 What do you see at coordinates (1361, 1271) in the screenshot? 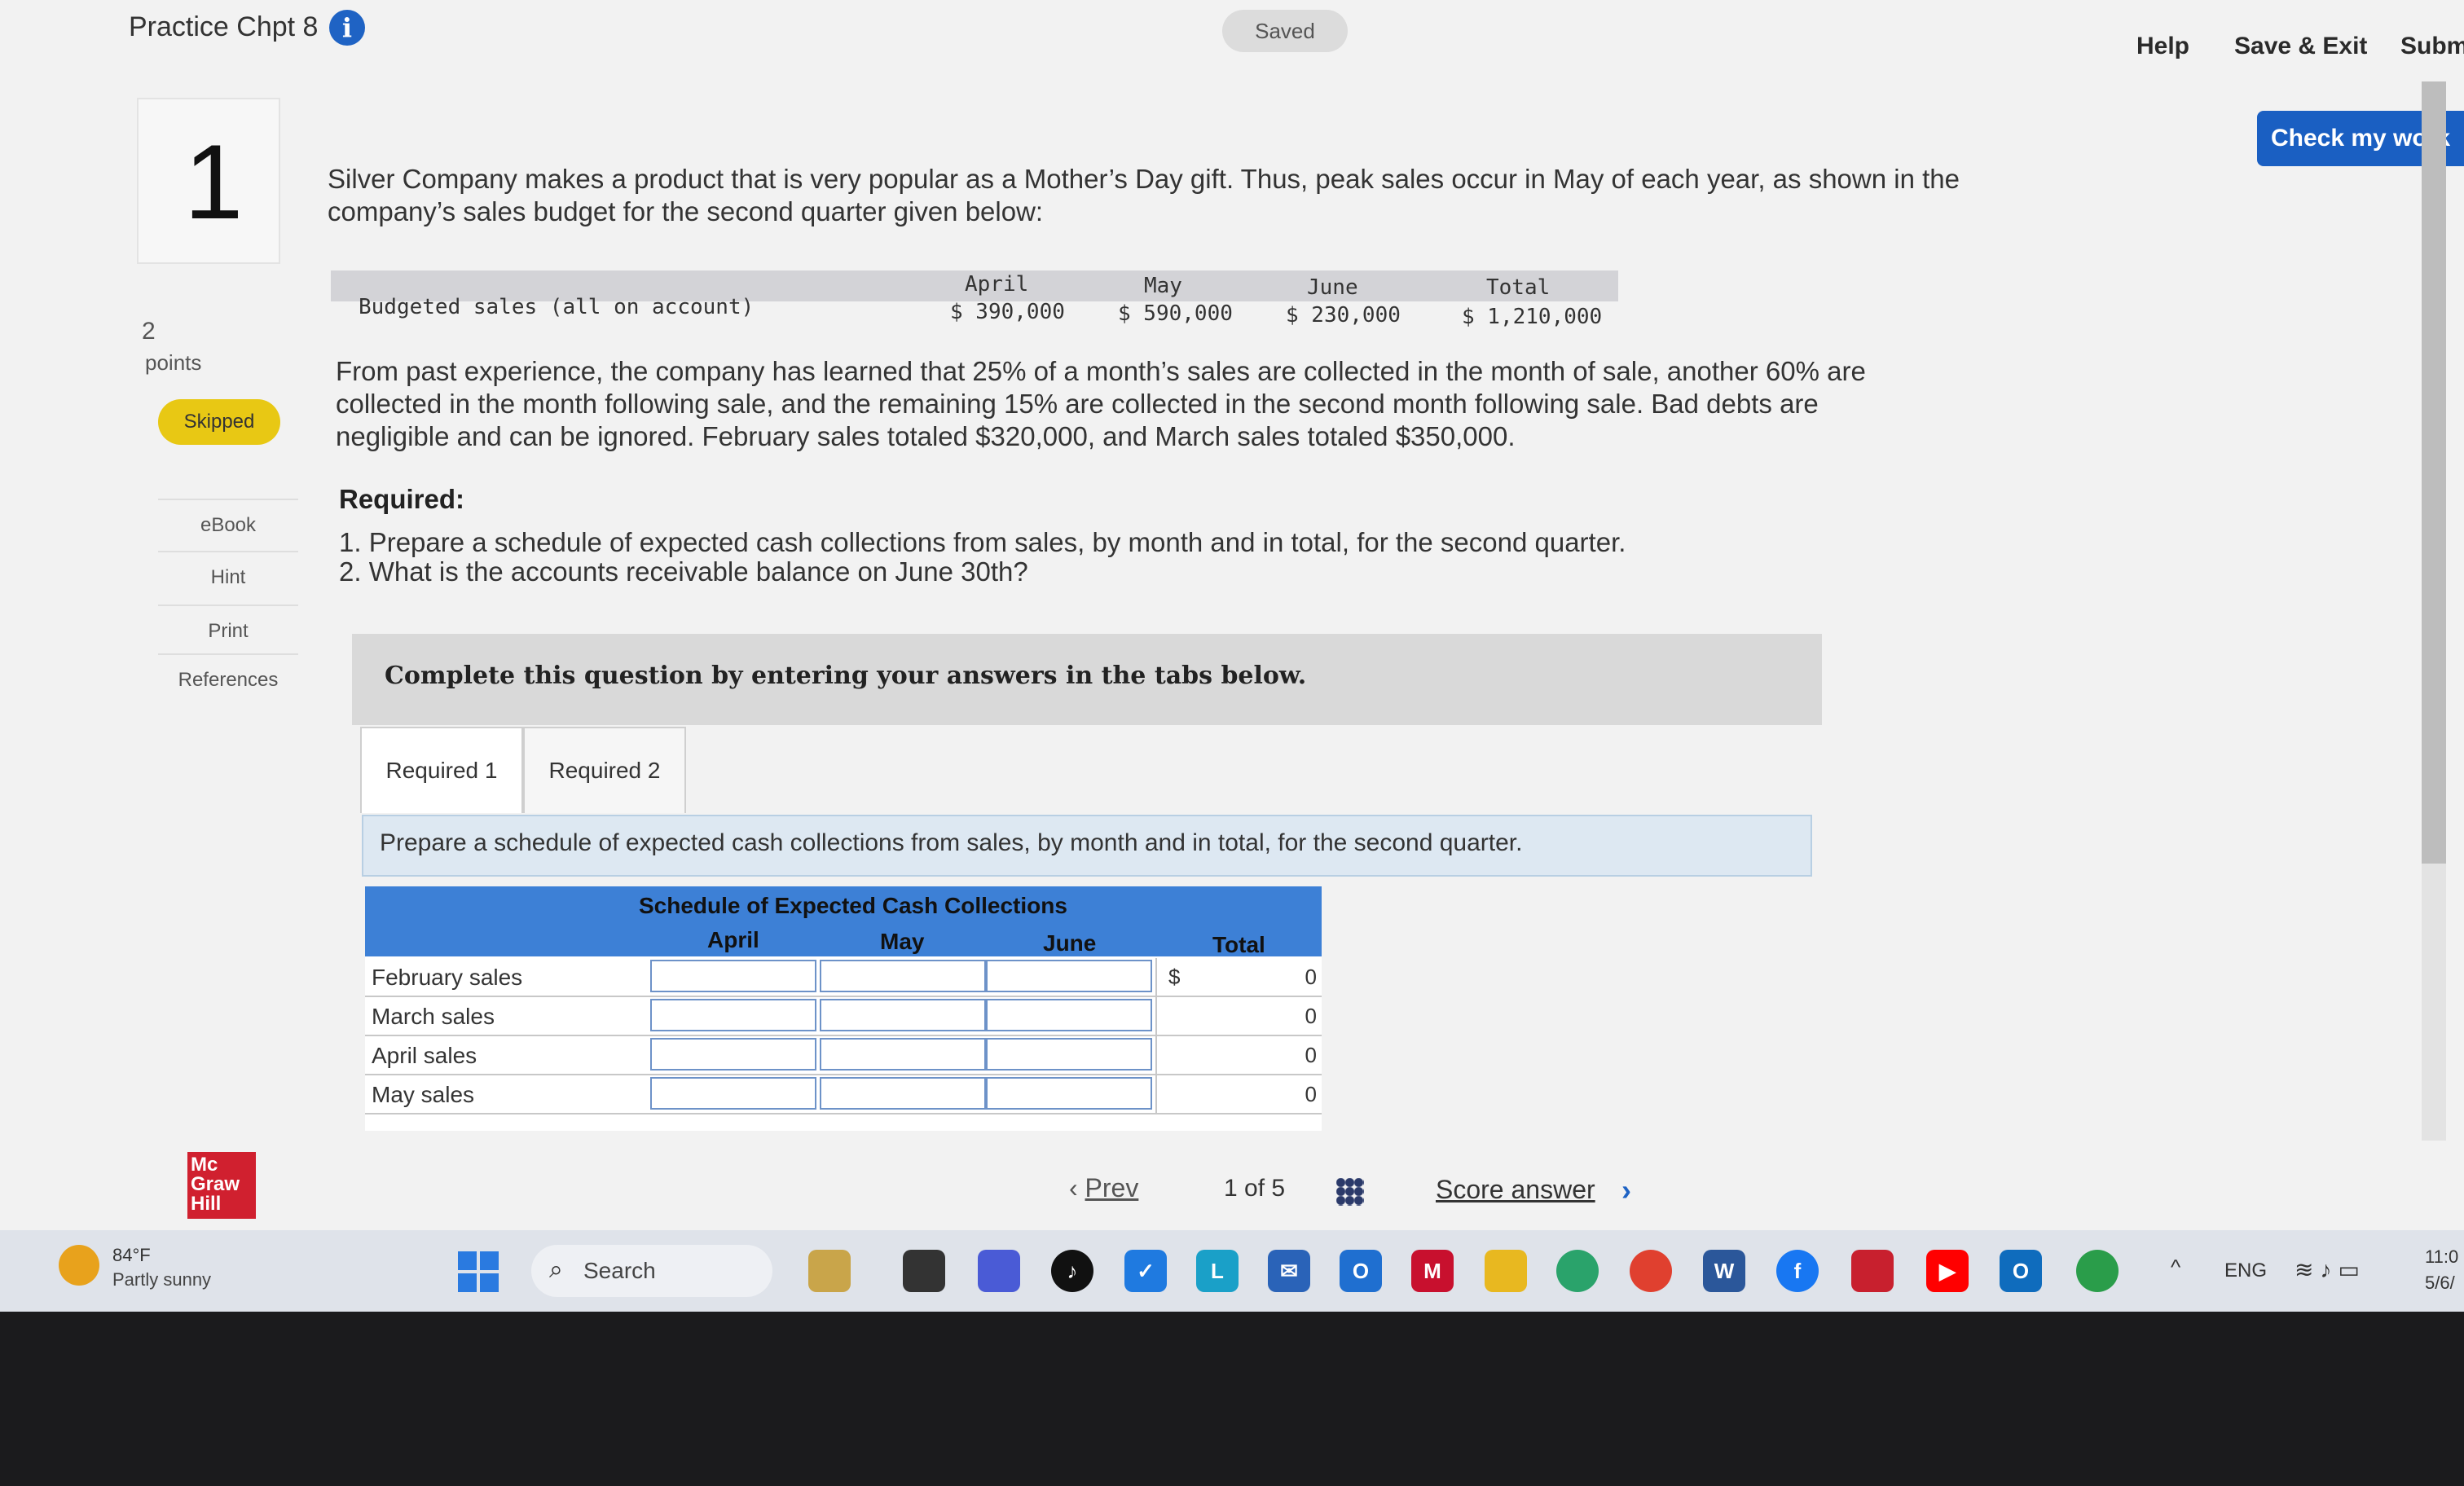
I see `outlook-icon: O` at bounding box center [1361, 1271].